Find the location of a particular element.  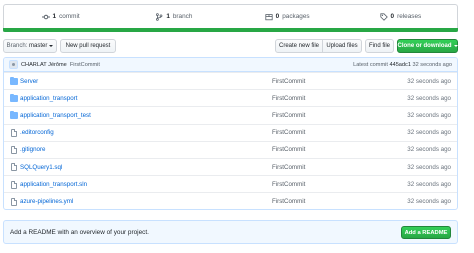

commit-author: CHARLAT Jérôme is located at coordinates (44, 65).